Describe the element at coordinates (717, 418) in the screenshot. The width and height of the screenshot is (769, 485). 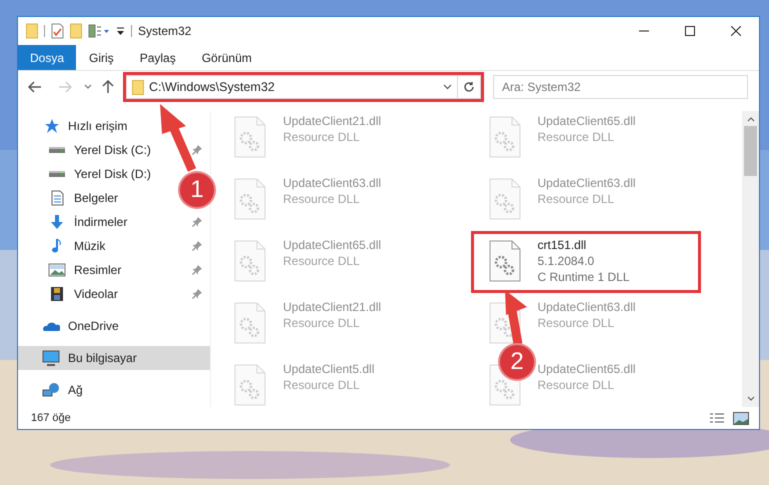
I see `details-view-icon` at that location.